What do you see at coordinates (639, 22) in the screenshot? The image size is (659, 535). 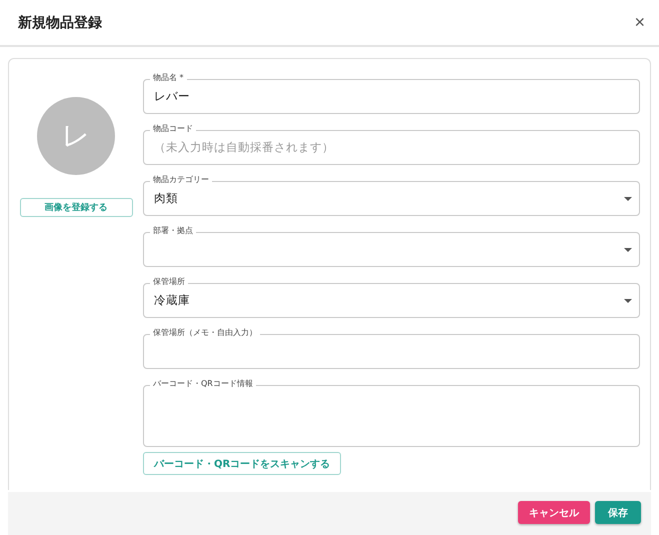 I see `close-button: ×` at bounding box center [639, 22].